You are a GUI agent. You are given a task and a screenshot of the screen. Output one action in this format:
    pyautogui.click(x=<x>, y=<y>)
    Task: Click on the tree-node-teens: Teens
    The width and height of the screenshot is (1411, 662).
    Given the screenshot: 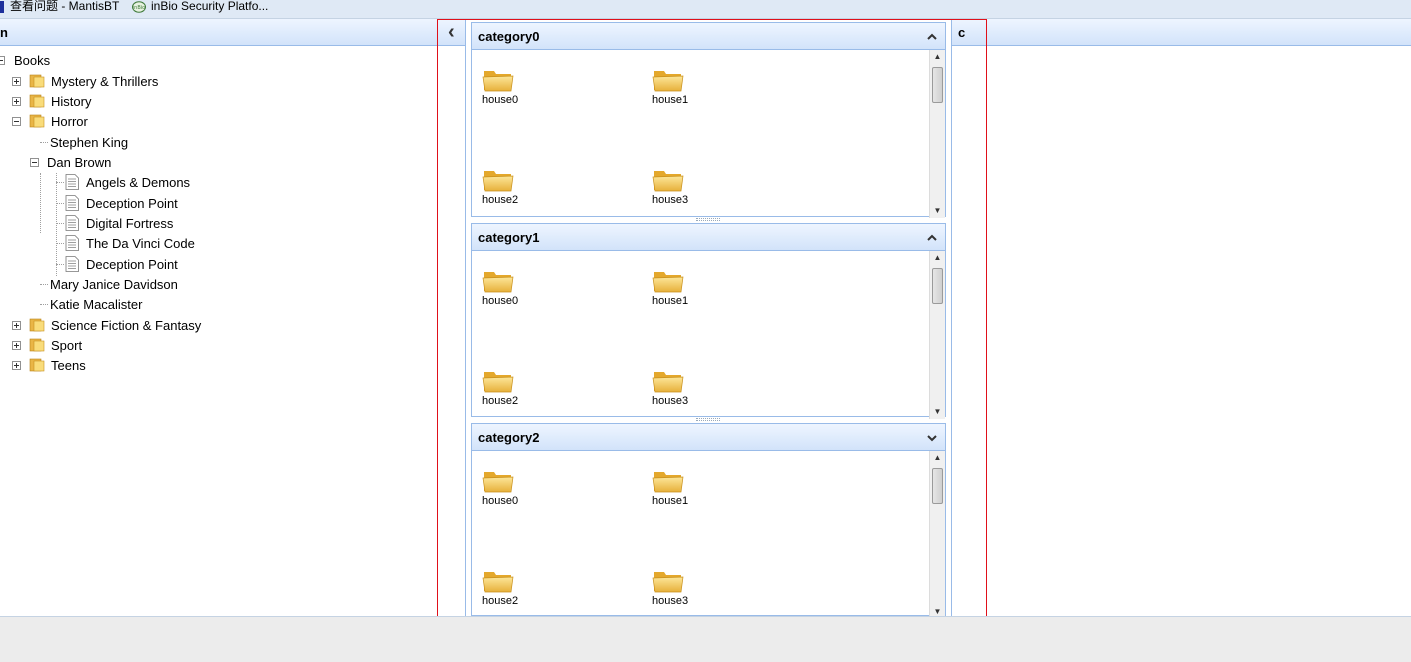 What is the action you would take?
    pyautogui.click(x=49, y=365)
    